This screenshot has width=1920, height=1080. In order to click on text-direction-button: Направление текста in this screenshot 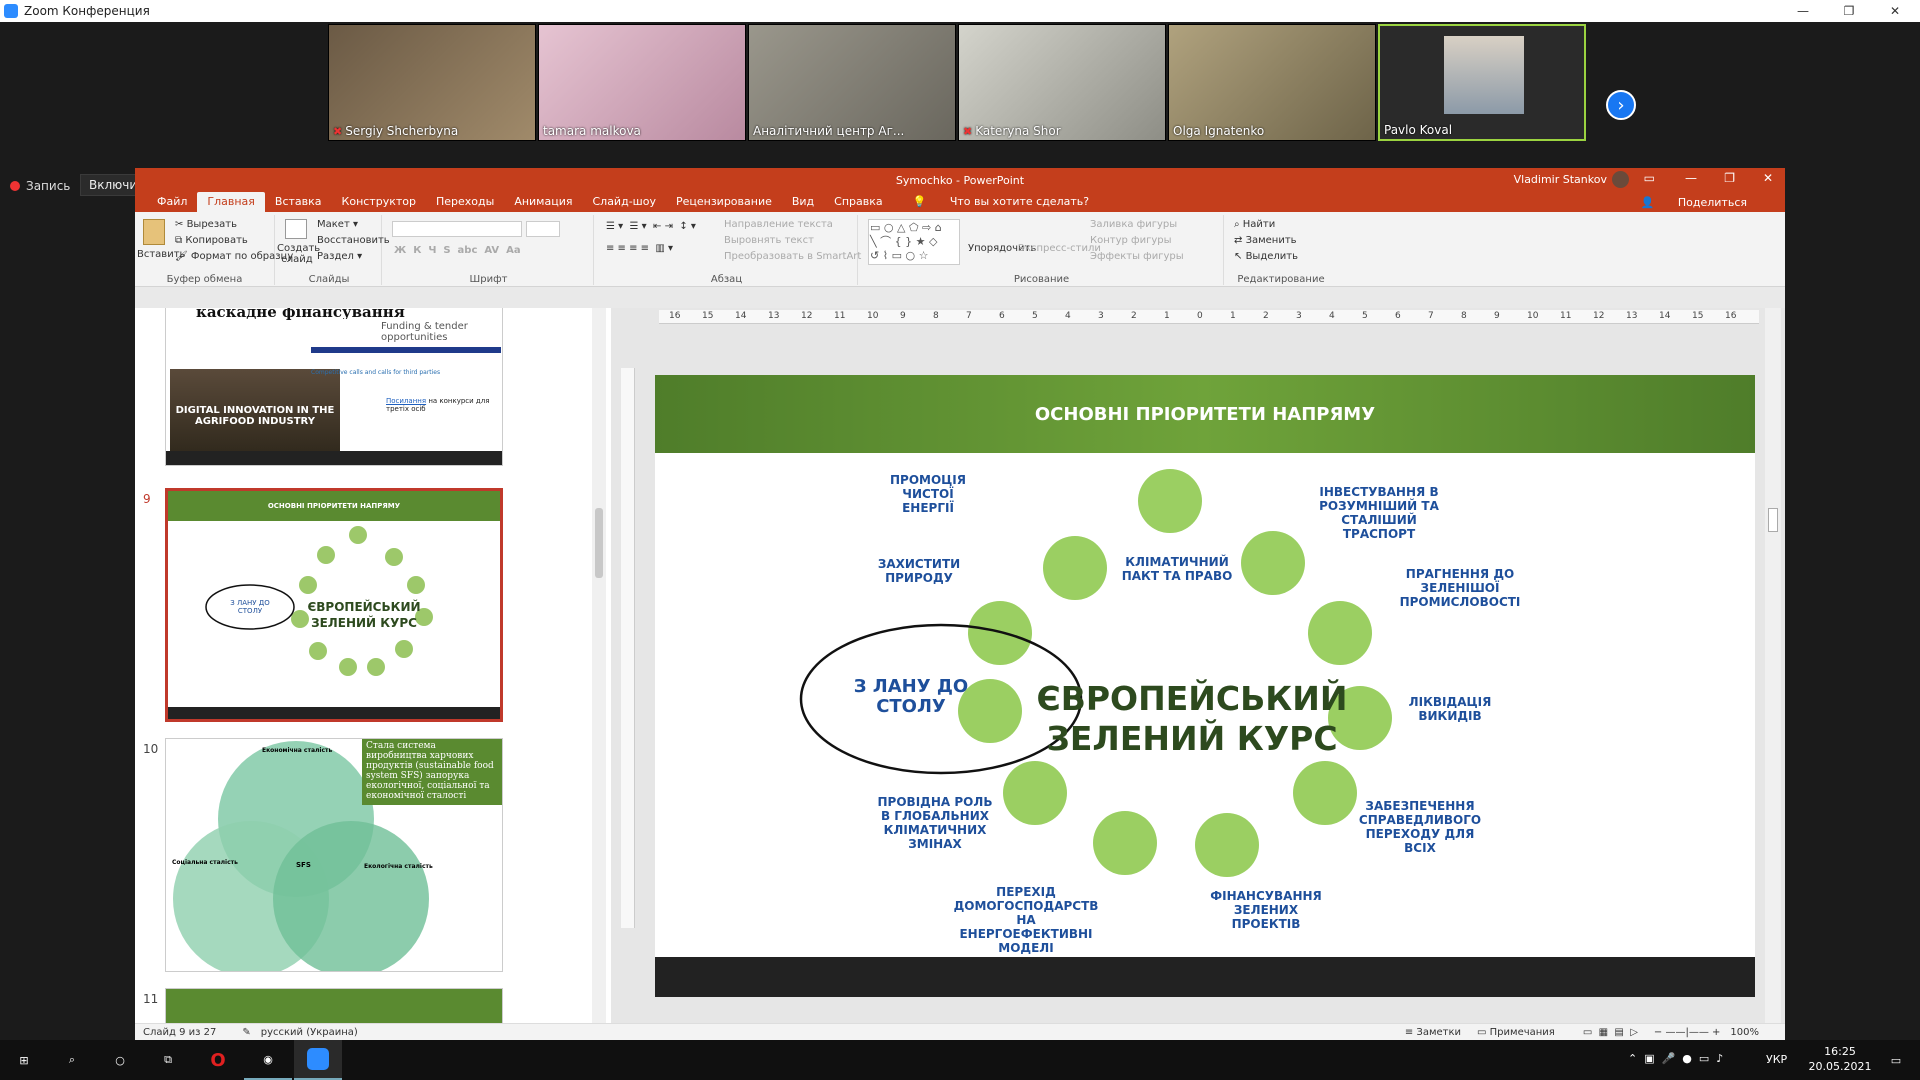, I will do `click(778, 224)`.